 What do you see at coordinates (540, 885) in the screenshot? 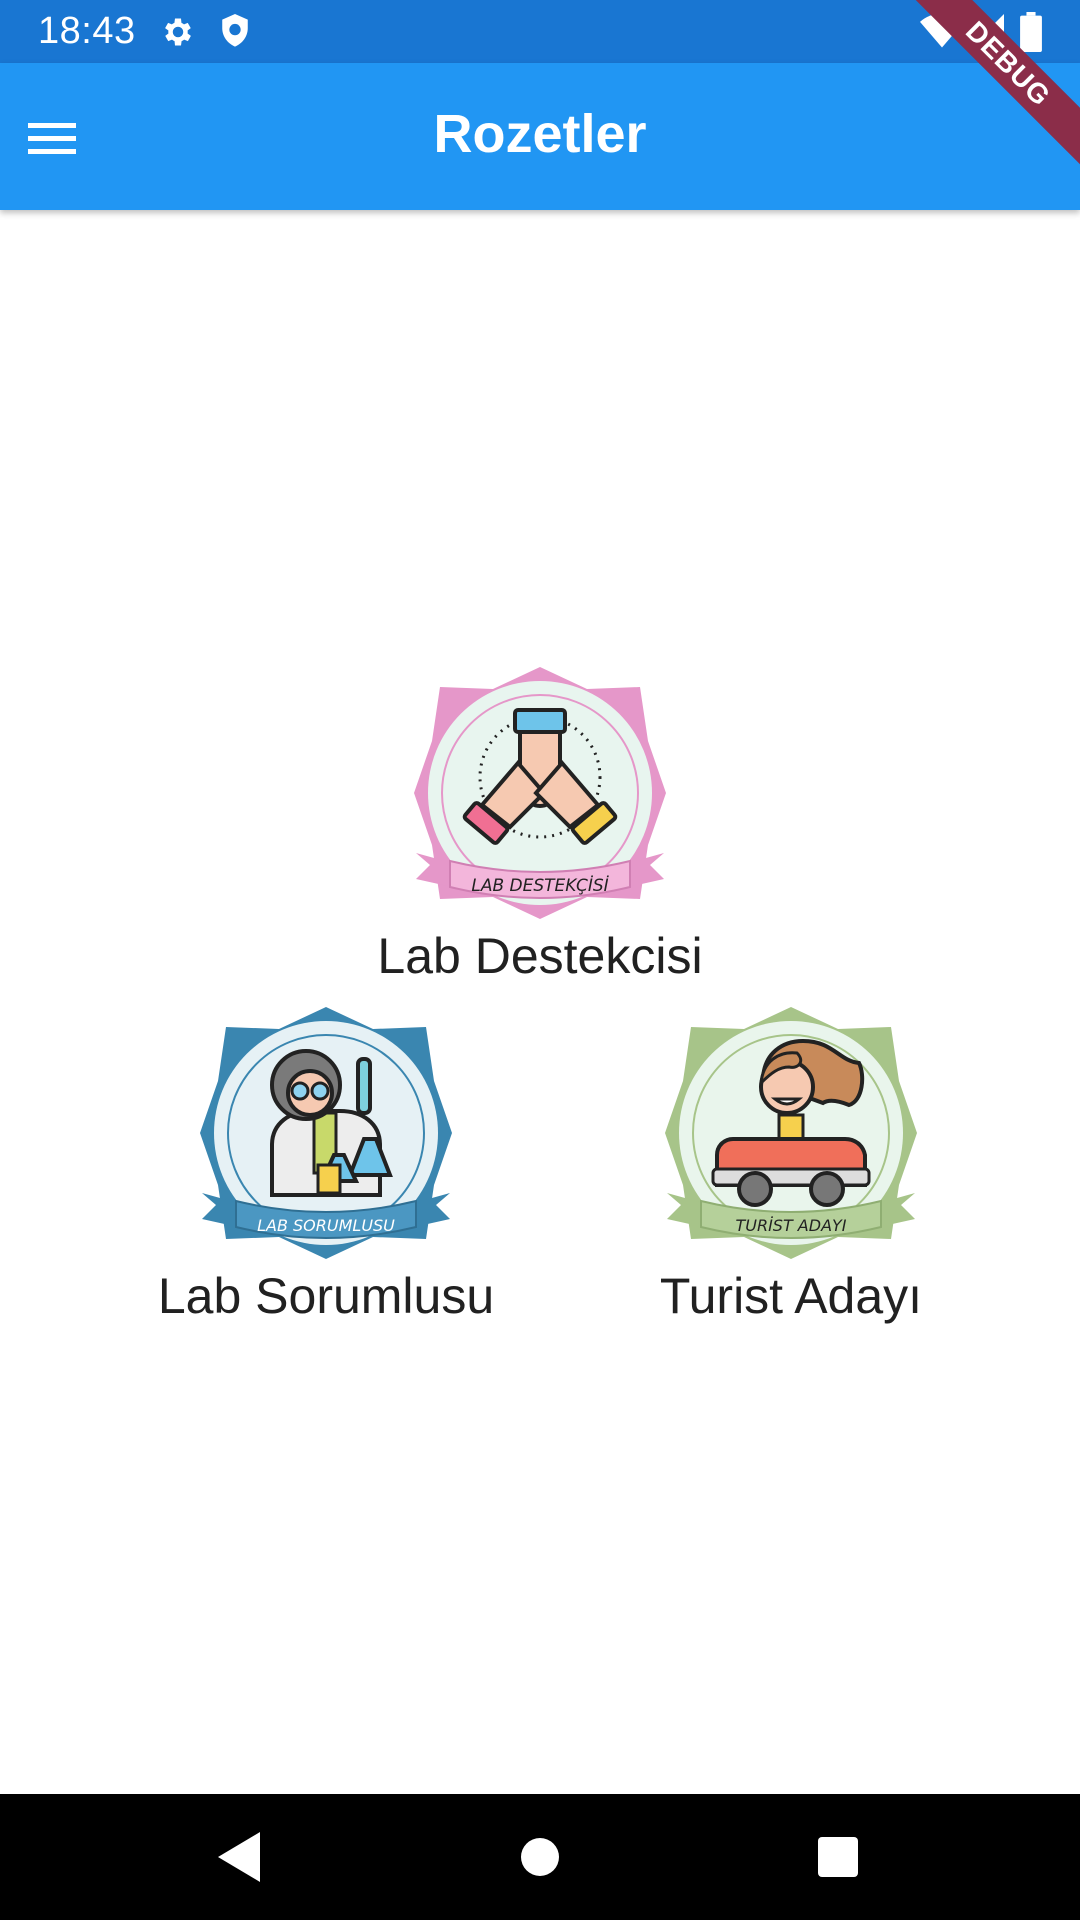
I see `badge-ribbon-text: LAB DESTEKÇİSİ` at bounding box center [540, 885].